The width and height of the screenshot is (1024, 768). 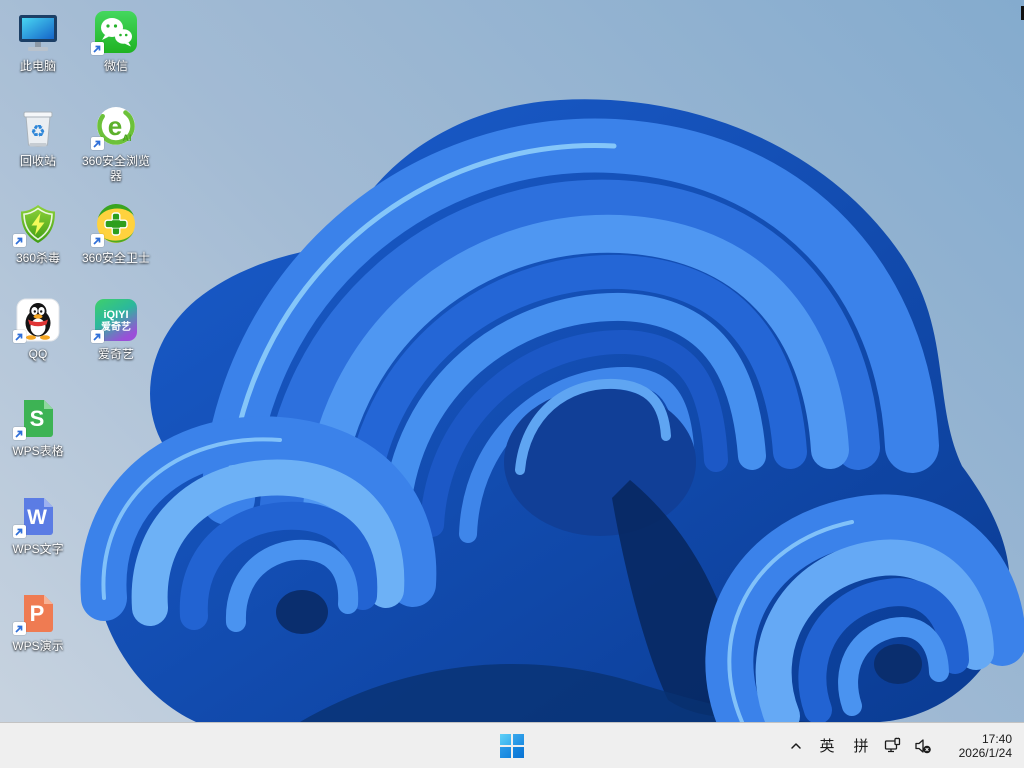 What do you see at coordinates (796, 746) in the screenshot?
I see `tray-chevron-up-icon` at bounding box center [796, 746].